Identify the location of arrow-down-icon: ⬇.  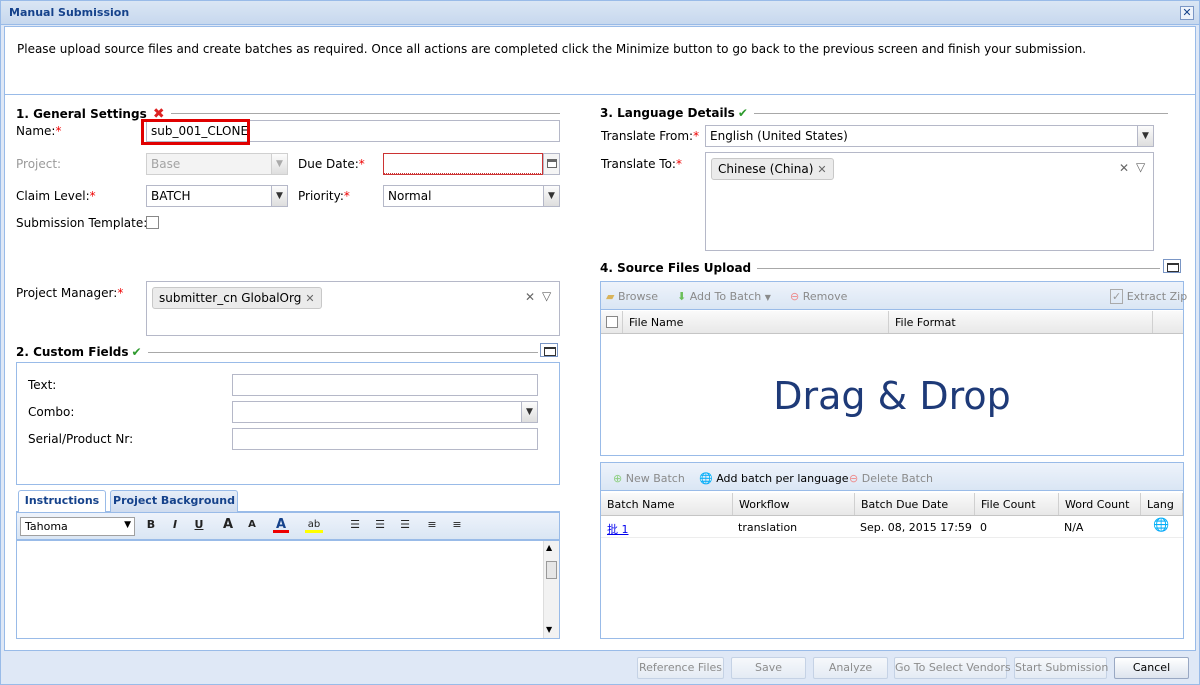
(682, 296).